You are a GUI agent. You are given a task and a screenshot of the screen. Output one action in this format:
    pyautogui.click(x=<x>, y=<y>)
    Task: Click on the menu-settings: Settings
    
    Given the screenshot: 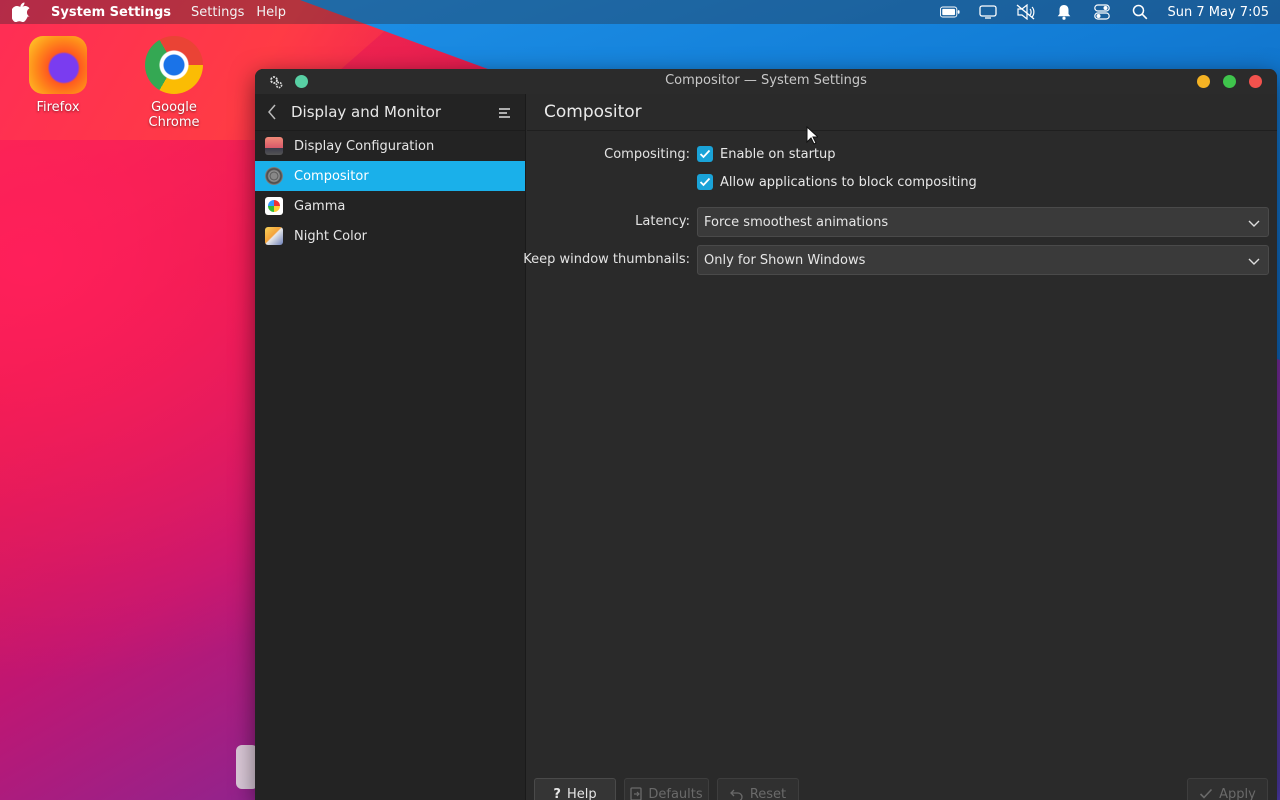 What is the action you would take?
    pyautogui.click(x=217, y=12)
    